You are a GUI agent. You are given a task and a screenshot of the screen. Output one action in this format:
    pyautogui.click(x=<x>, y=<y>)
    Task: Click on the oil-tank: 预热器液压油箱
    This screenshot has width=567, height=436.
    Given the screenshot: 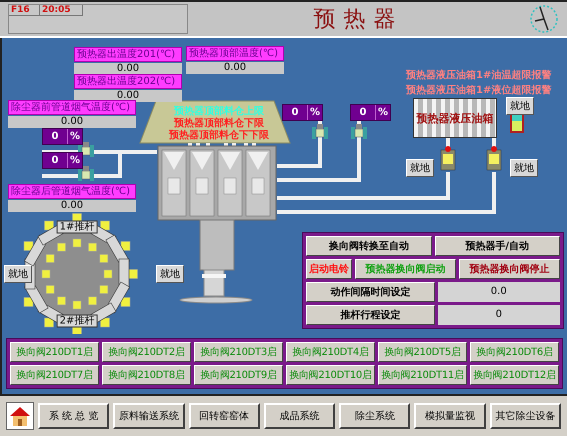 What is the action you would take?
    pyautogui.click(x=455, y=118)
    